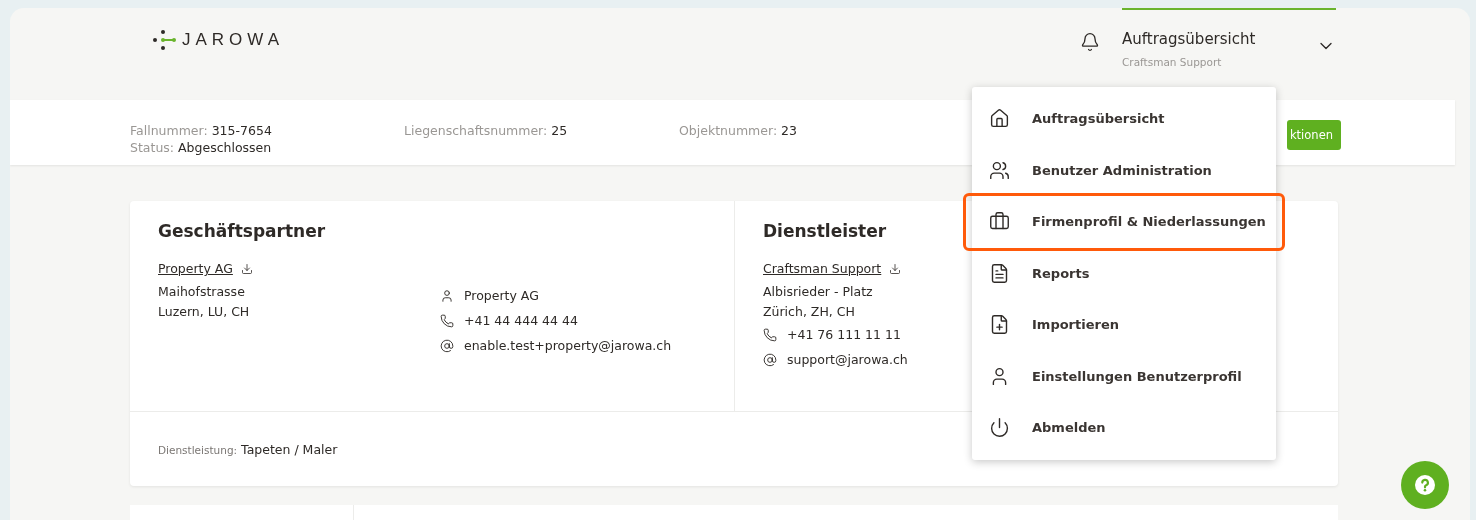 This screenshot has width=1476, height=520. Describe the element at coordinates (501, 295) in the screenshot. I see `contact-person: Property AG` at that location.